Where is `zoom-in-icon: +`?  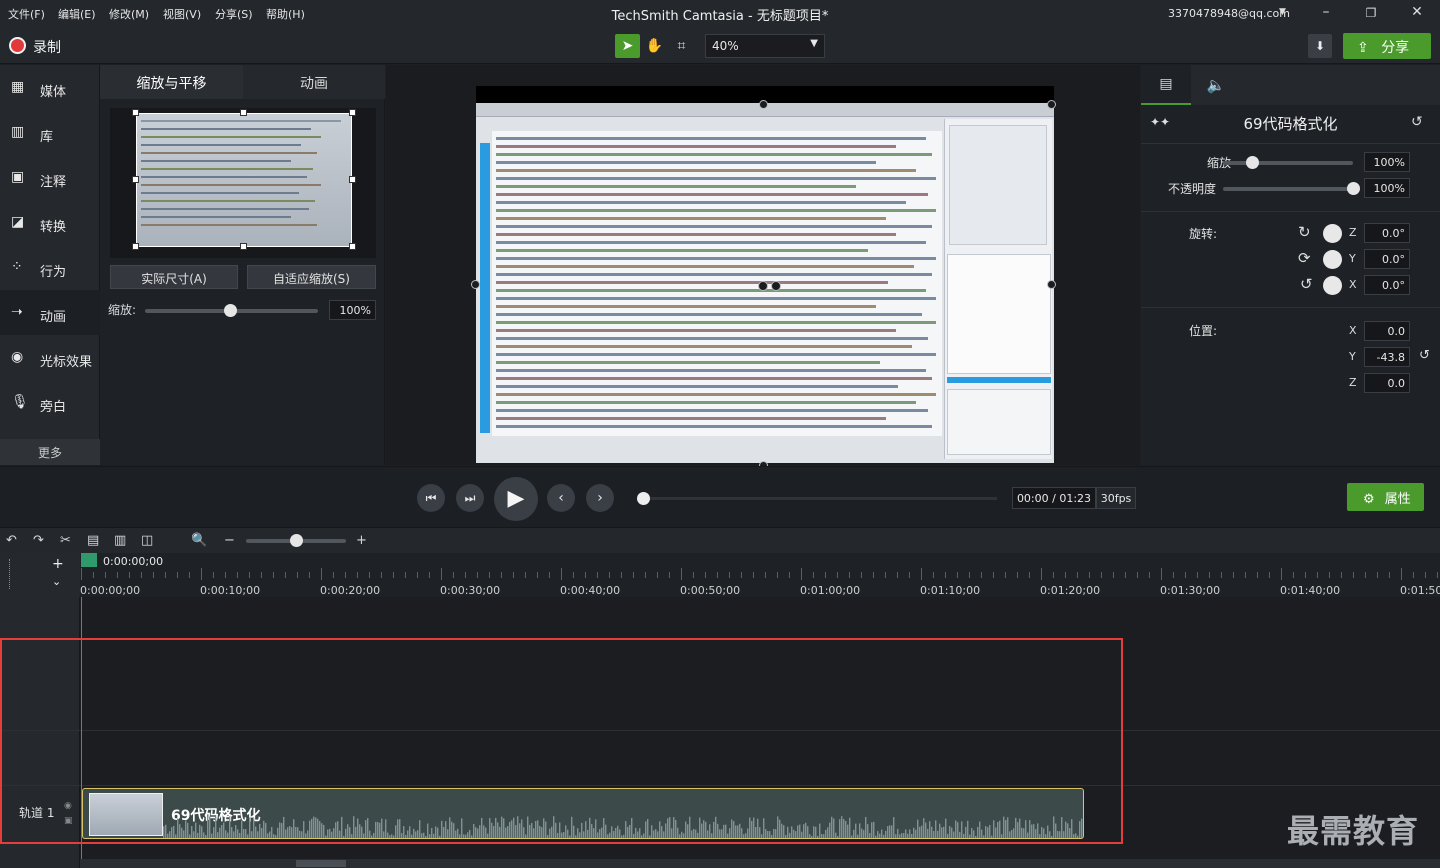
zoom-in-icon: + is located at coordinates (361, 540).